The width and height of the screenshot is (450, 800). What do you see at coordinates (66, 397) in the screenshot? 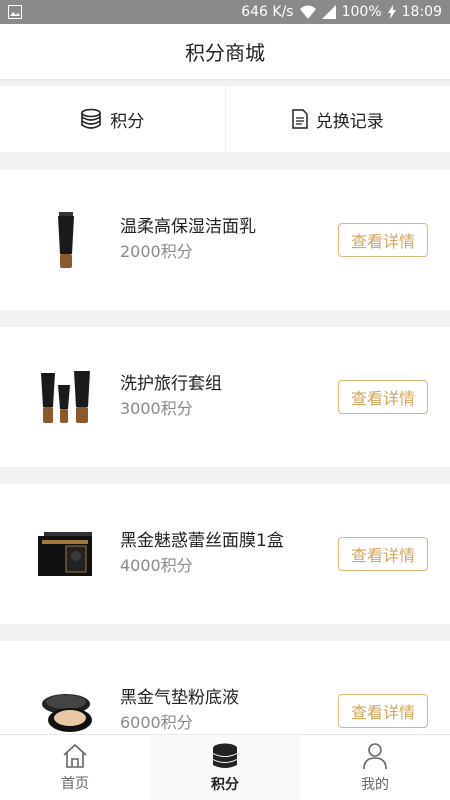
I see `product-image-travel-set` at bounding box center [66, 397].